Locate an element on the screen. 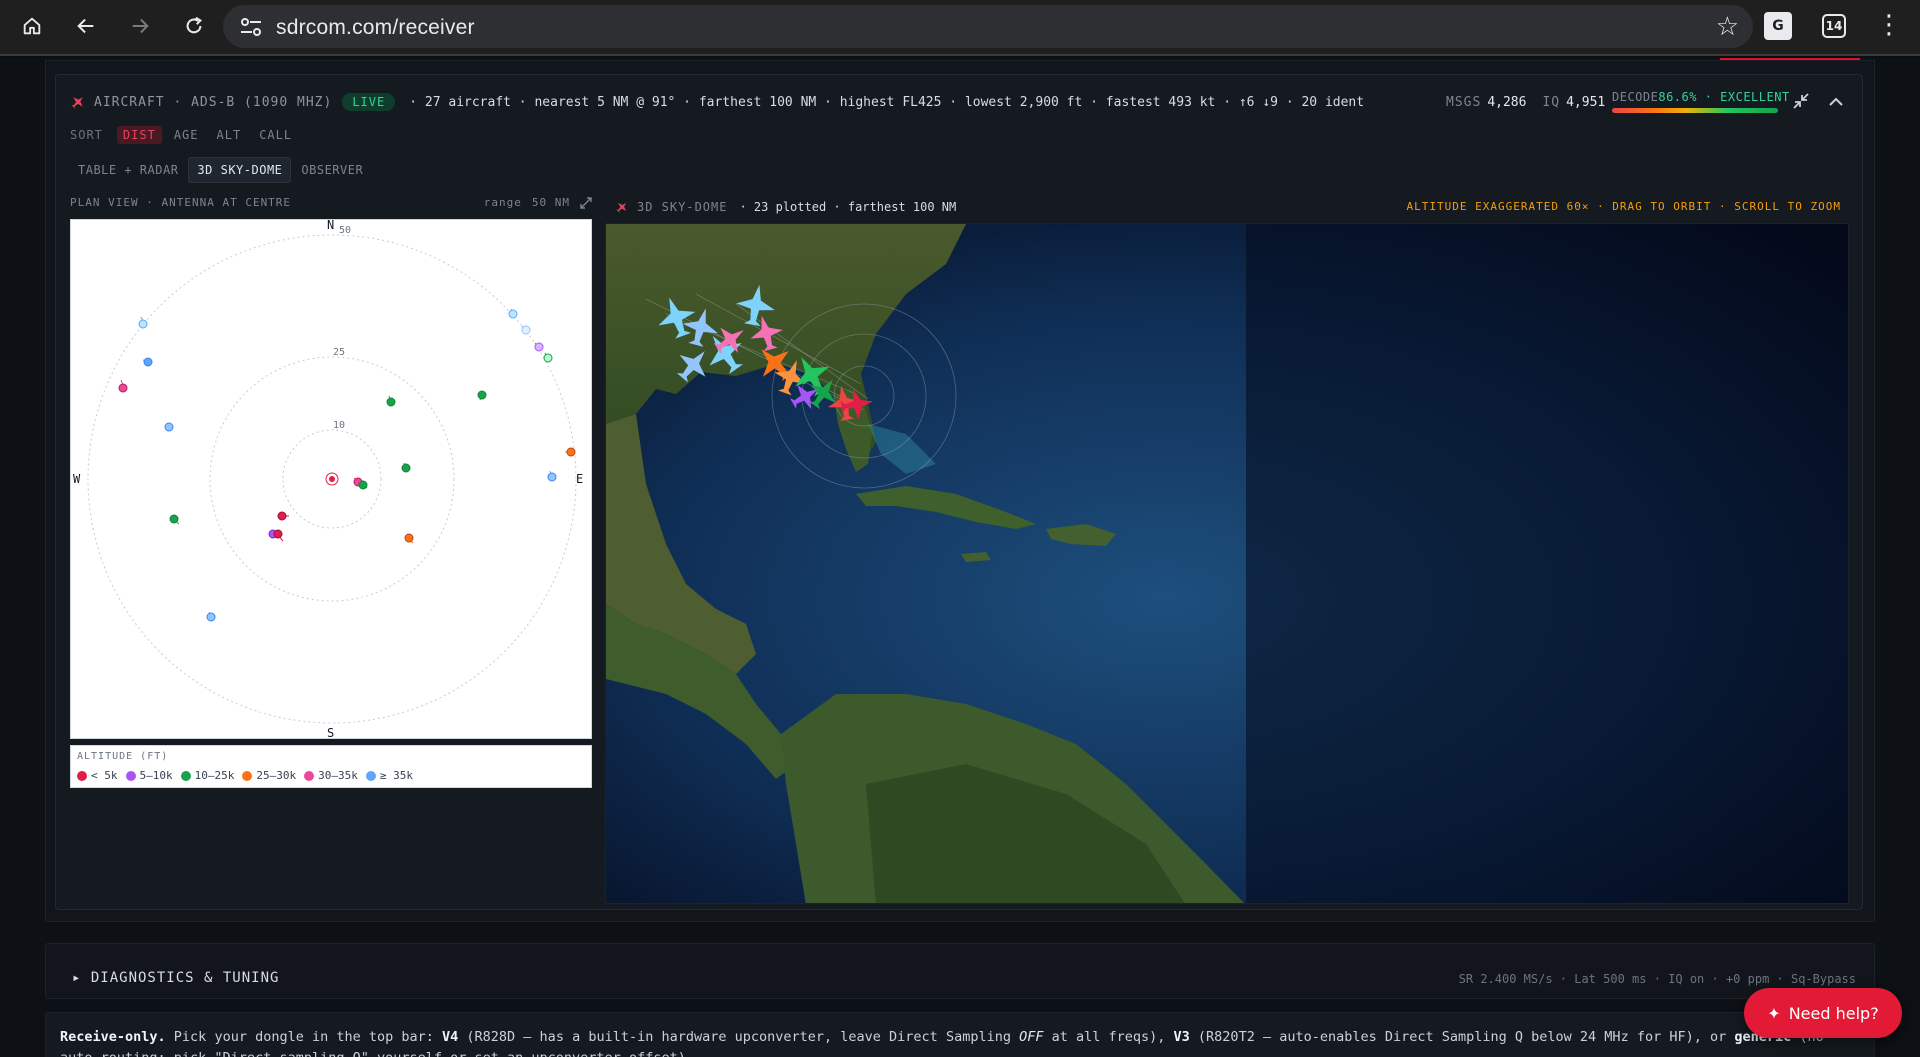 The width and height of the screenshot is (1920, 1057). info-text-1: Pick your dongle in the top bar: is located at coordinates (304, 1037).